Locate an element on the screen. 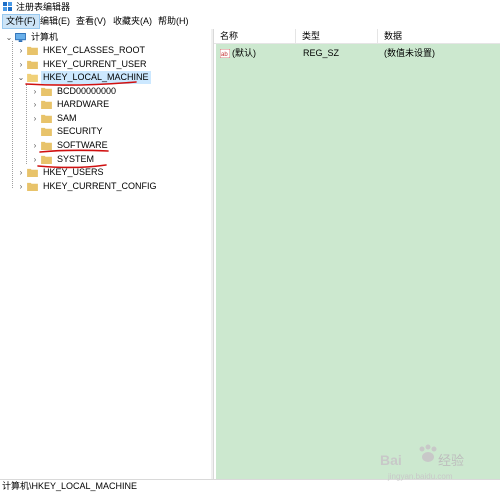 The width and height of the screenshot is (500, 492). tree-item-label: BCD00000000 is located at coordinates (87, 91).